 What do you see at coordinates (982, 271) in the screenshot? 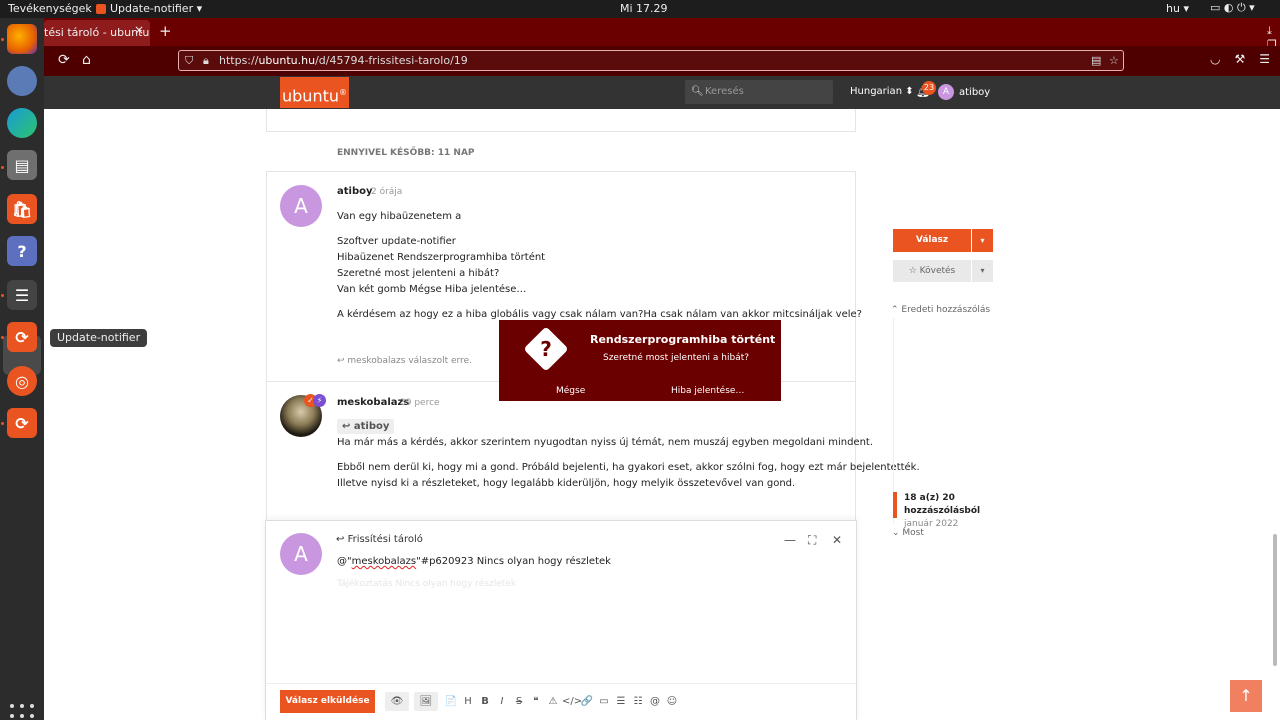
I see `follow-dropdown-icon: ▾` at bounding box center [982, 271].